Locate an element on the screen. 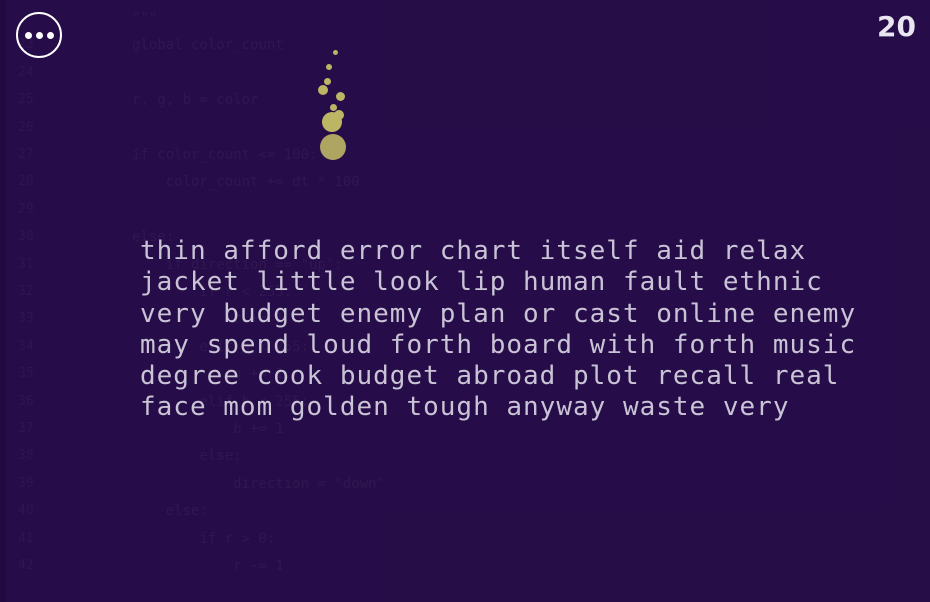  particle-effect is located at coordinates (335, 105).